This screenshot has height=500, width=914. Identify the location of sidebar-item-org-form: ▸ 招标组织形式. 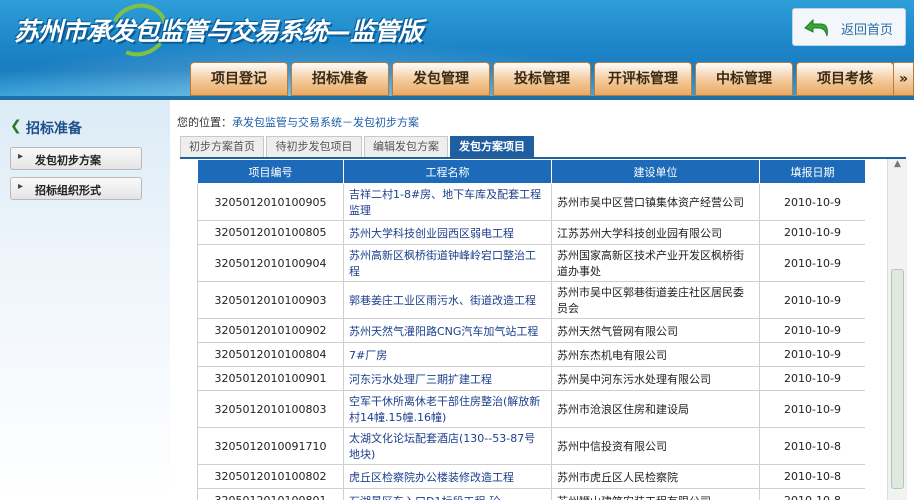
(76, 188).